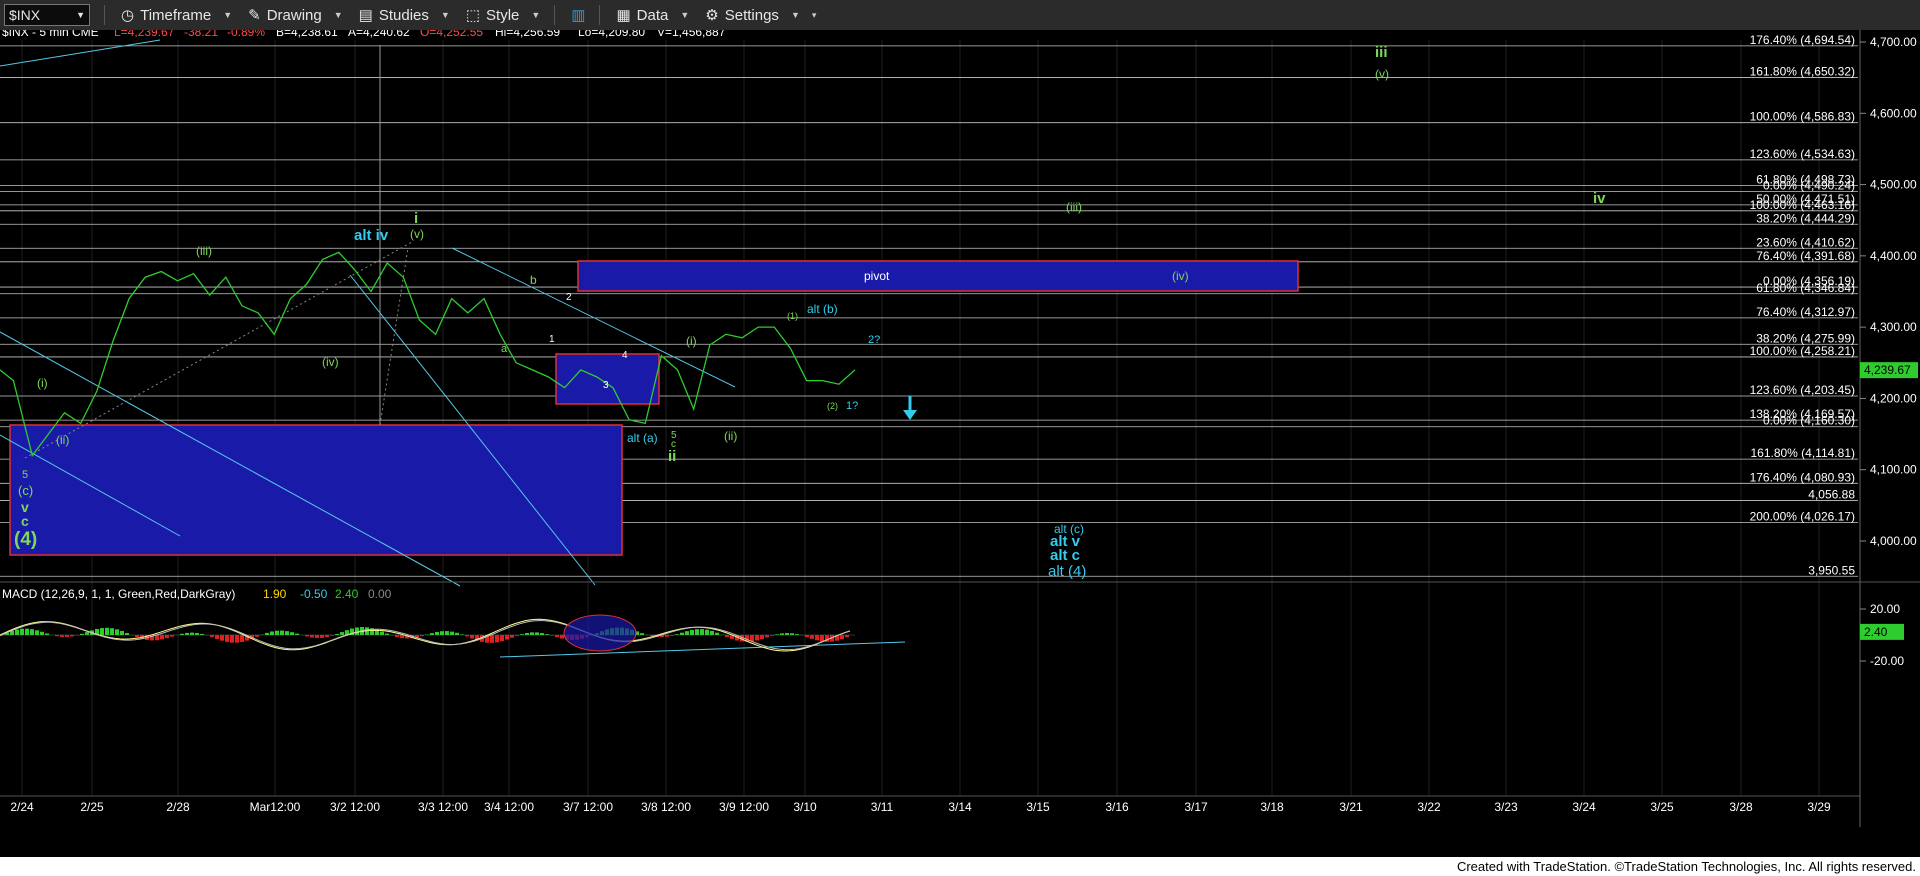 This screenshot has width=1920, height=876. Describe the element at coordinates (47, 15) in the screenshot. I see `symbol-selector: $INX ▼` at that location.